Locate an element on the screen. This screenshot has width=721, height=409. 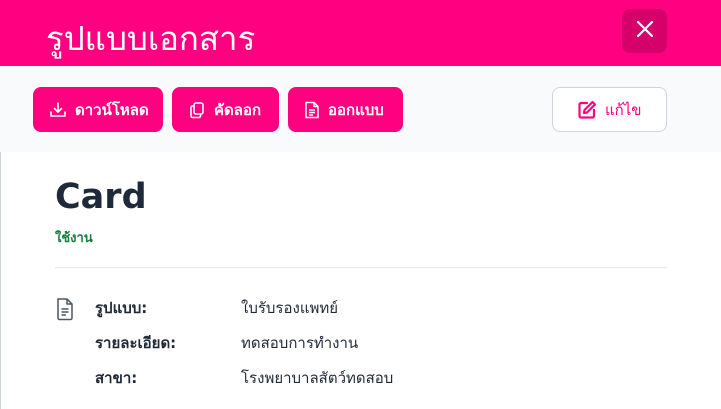
detail-label-format: รูปแบบ: is located at coordinates (121, 308).